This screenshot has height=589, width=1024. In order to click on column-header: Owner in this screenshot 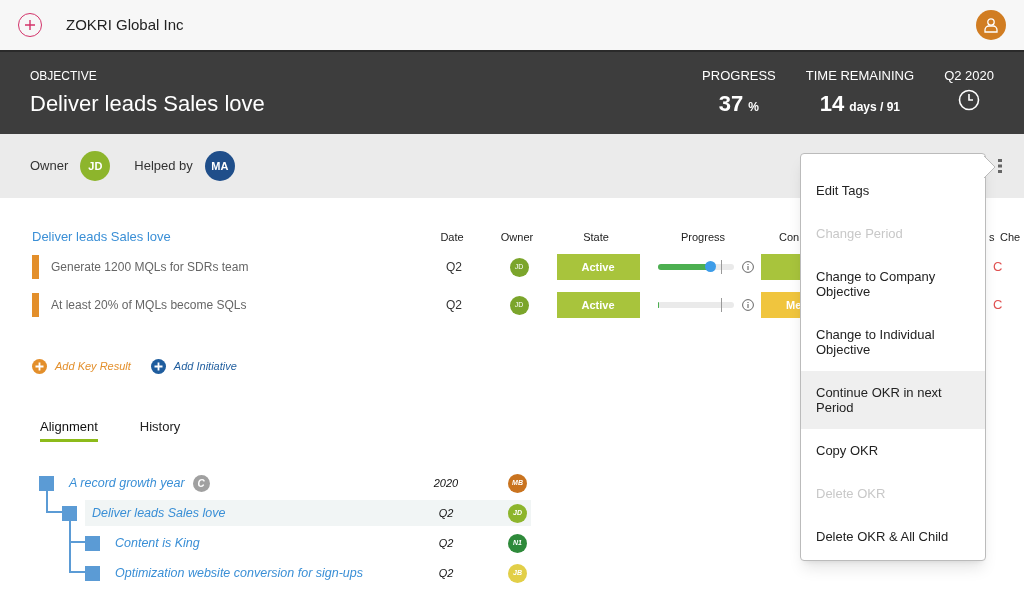, I will do `click(517, 236)`.